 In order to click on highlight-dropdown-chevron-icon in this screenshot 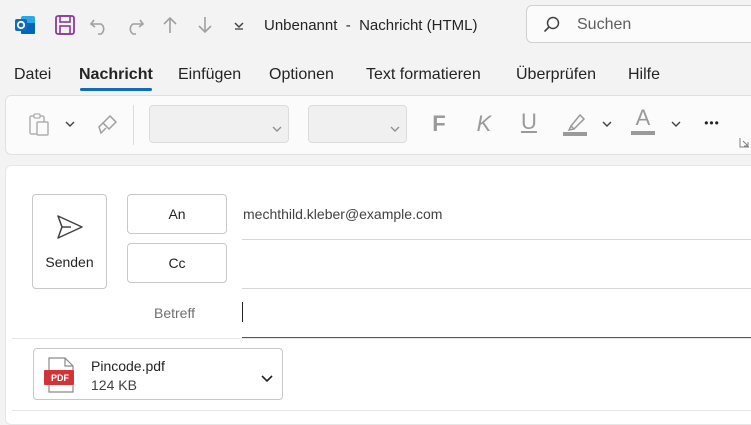, I will do `click(607, 124)`.